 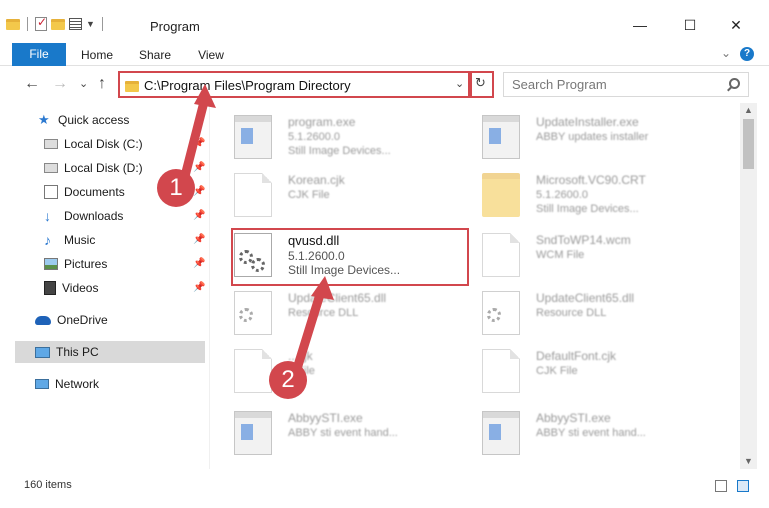 What do you see at coordinates (44, 119) in the screenshot?
I see `star-icon: ★` at bounding box center [44, 119].